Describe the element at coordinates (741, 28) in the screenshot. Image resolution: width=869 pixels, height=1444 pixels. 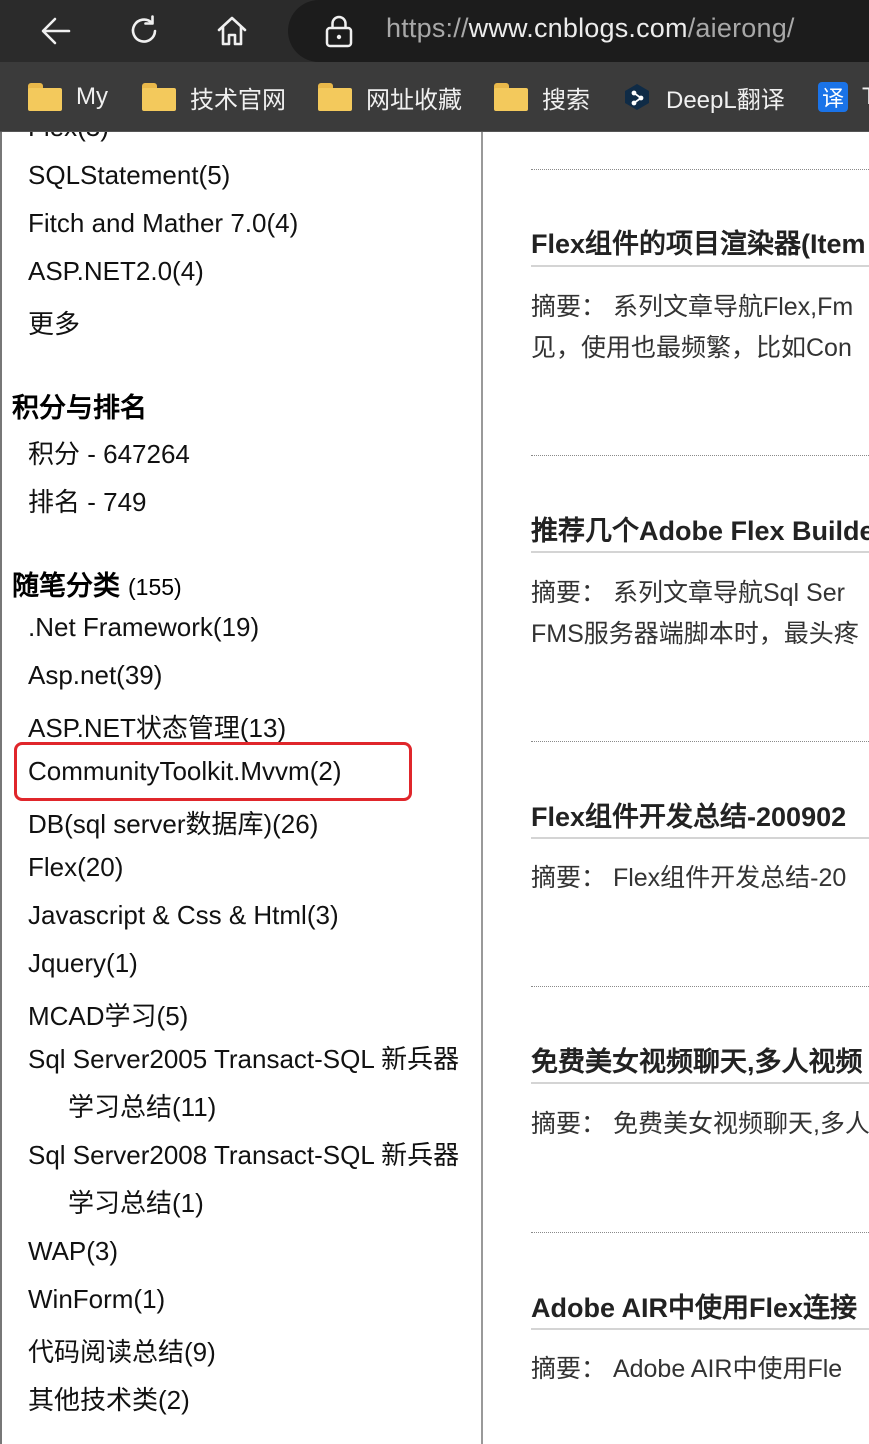
I see `url-path: /aierong/` at that location.